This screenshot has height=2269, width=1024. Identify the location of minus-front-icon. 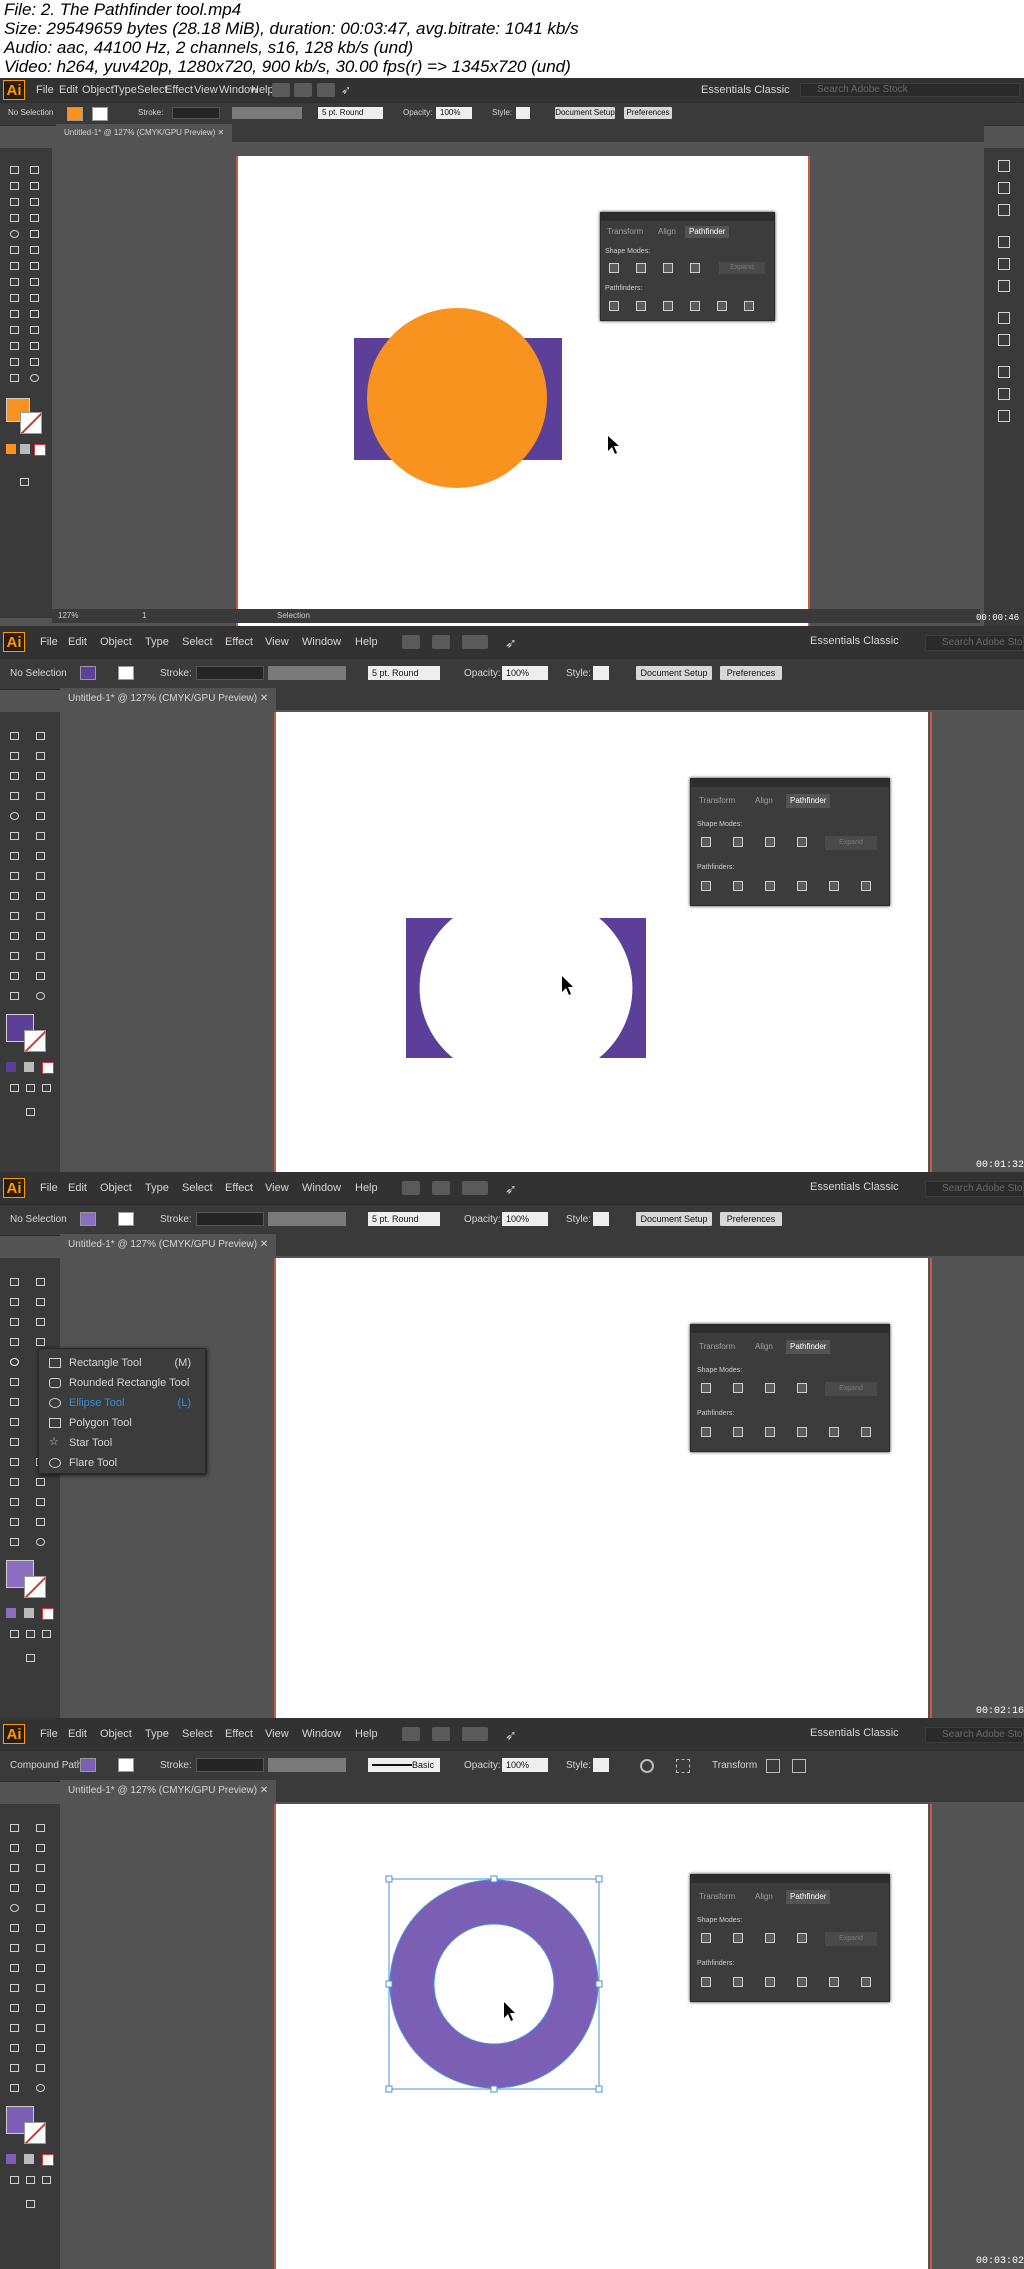
(738, 1938).